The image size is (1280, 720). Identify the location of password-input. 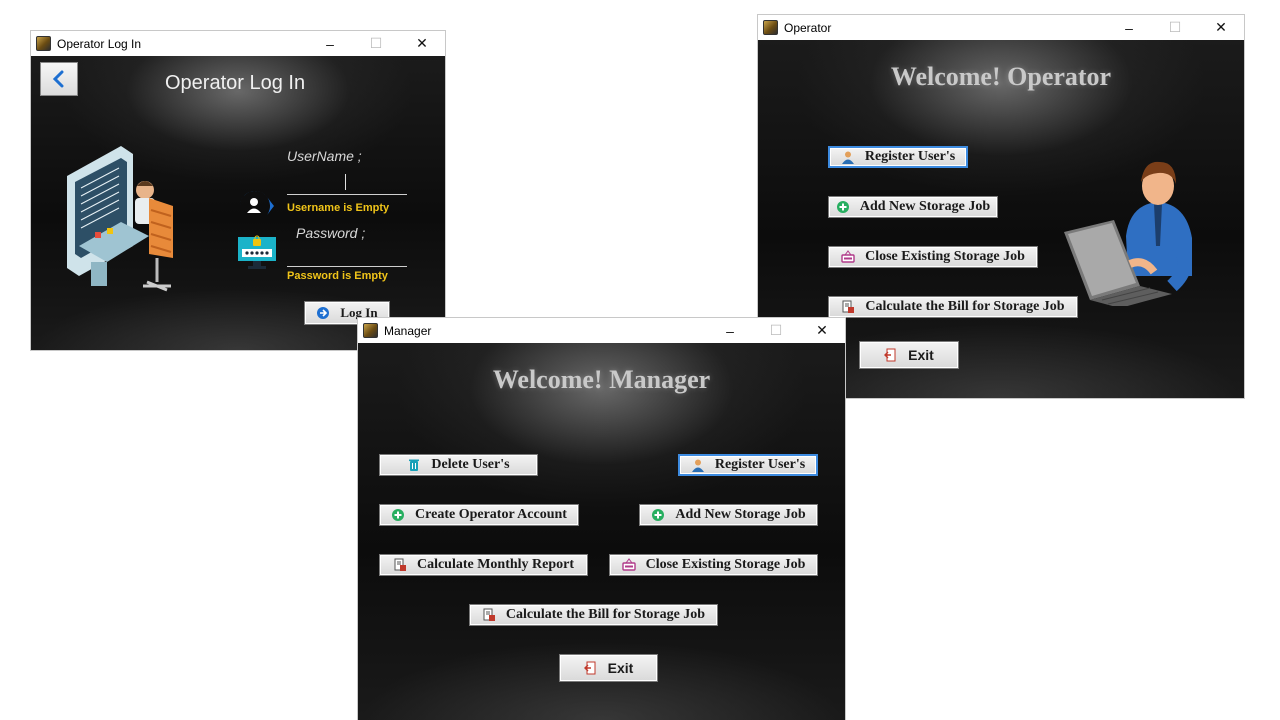
(347, 255).